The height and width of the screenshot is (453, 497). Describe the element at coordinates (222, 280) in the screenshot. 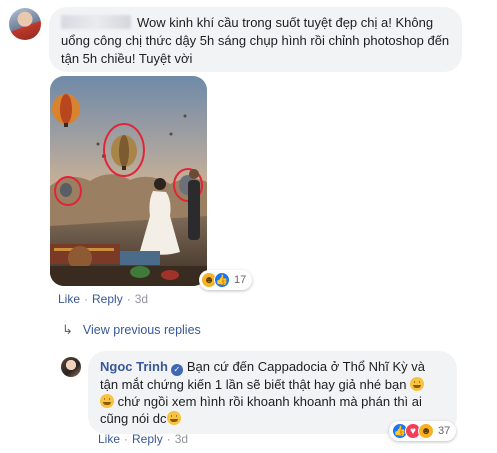

I see `like-icon: 👍` at that location.